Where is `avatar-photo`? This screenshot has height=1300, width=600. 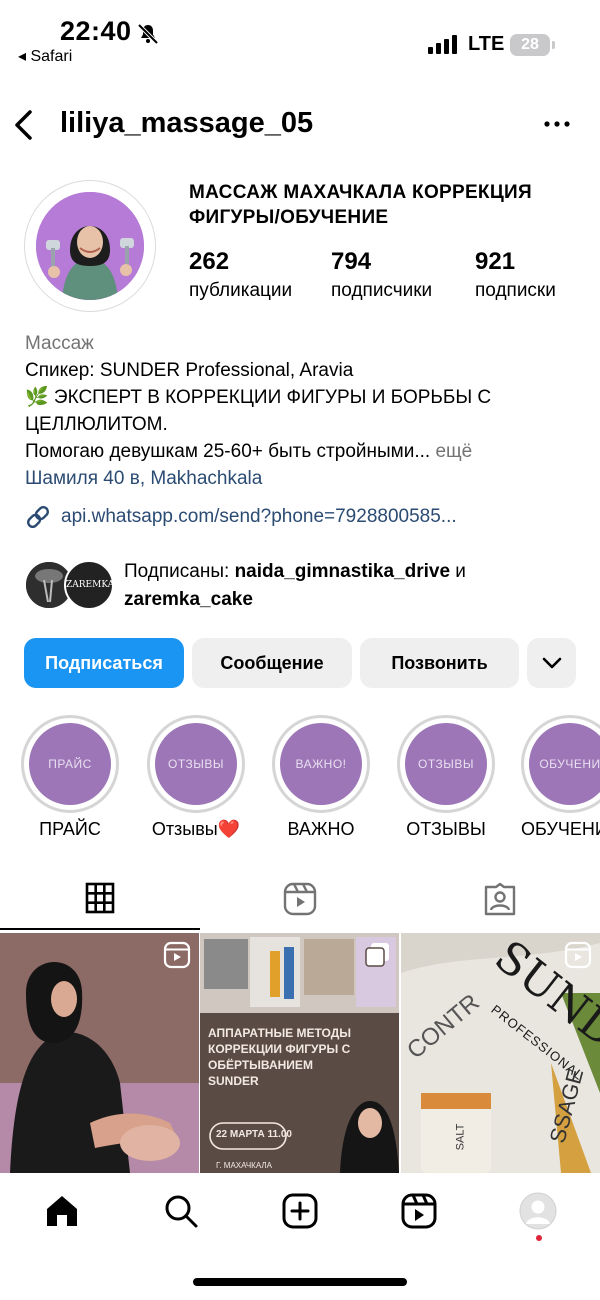
avatar-photo is located at coordinates (90, 246).